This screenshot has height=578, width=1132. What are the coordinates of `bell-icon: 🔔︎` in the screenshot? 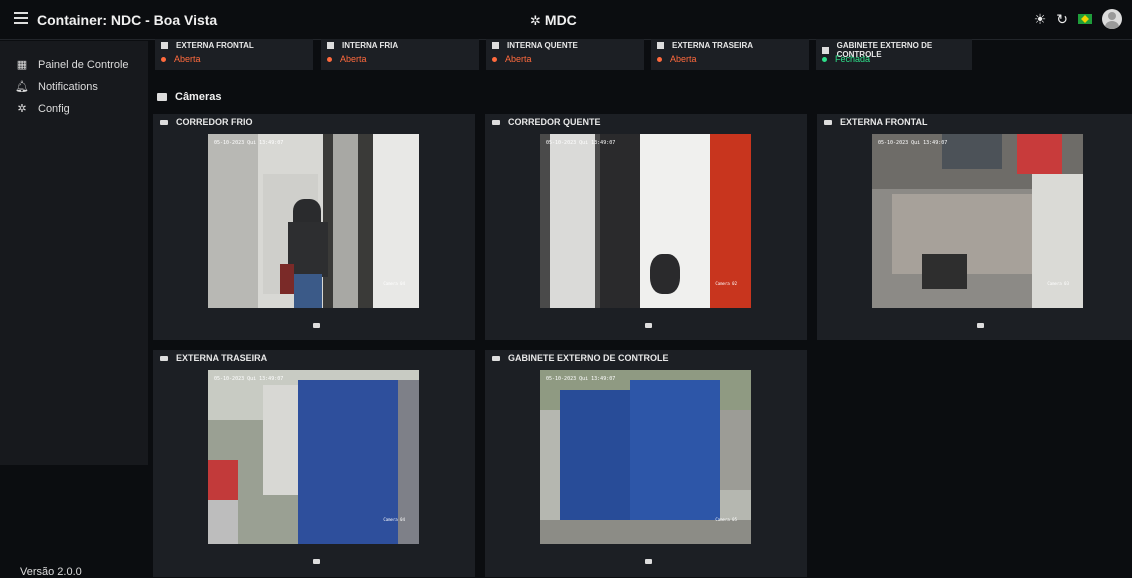 It's located at (22, 87).